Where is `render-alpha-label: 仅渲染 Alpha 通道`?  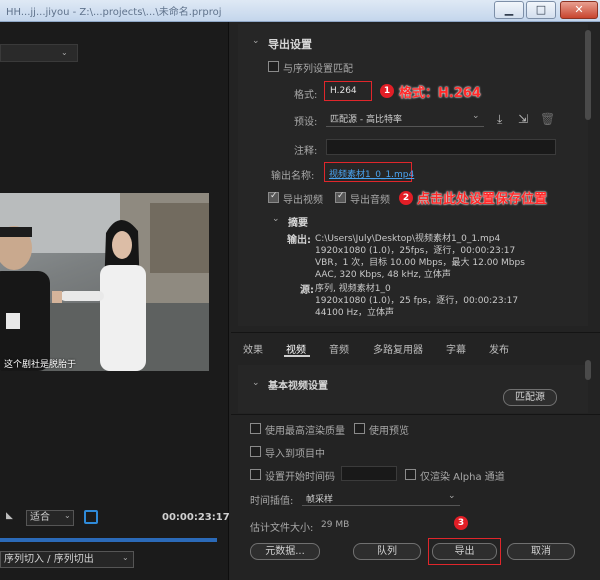 render-alpha-label: 仅渲染 Alpha 通道 is located at coordinates (462, 477).